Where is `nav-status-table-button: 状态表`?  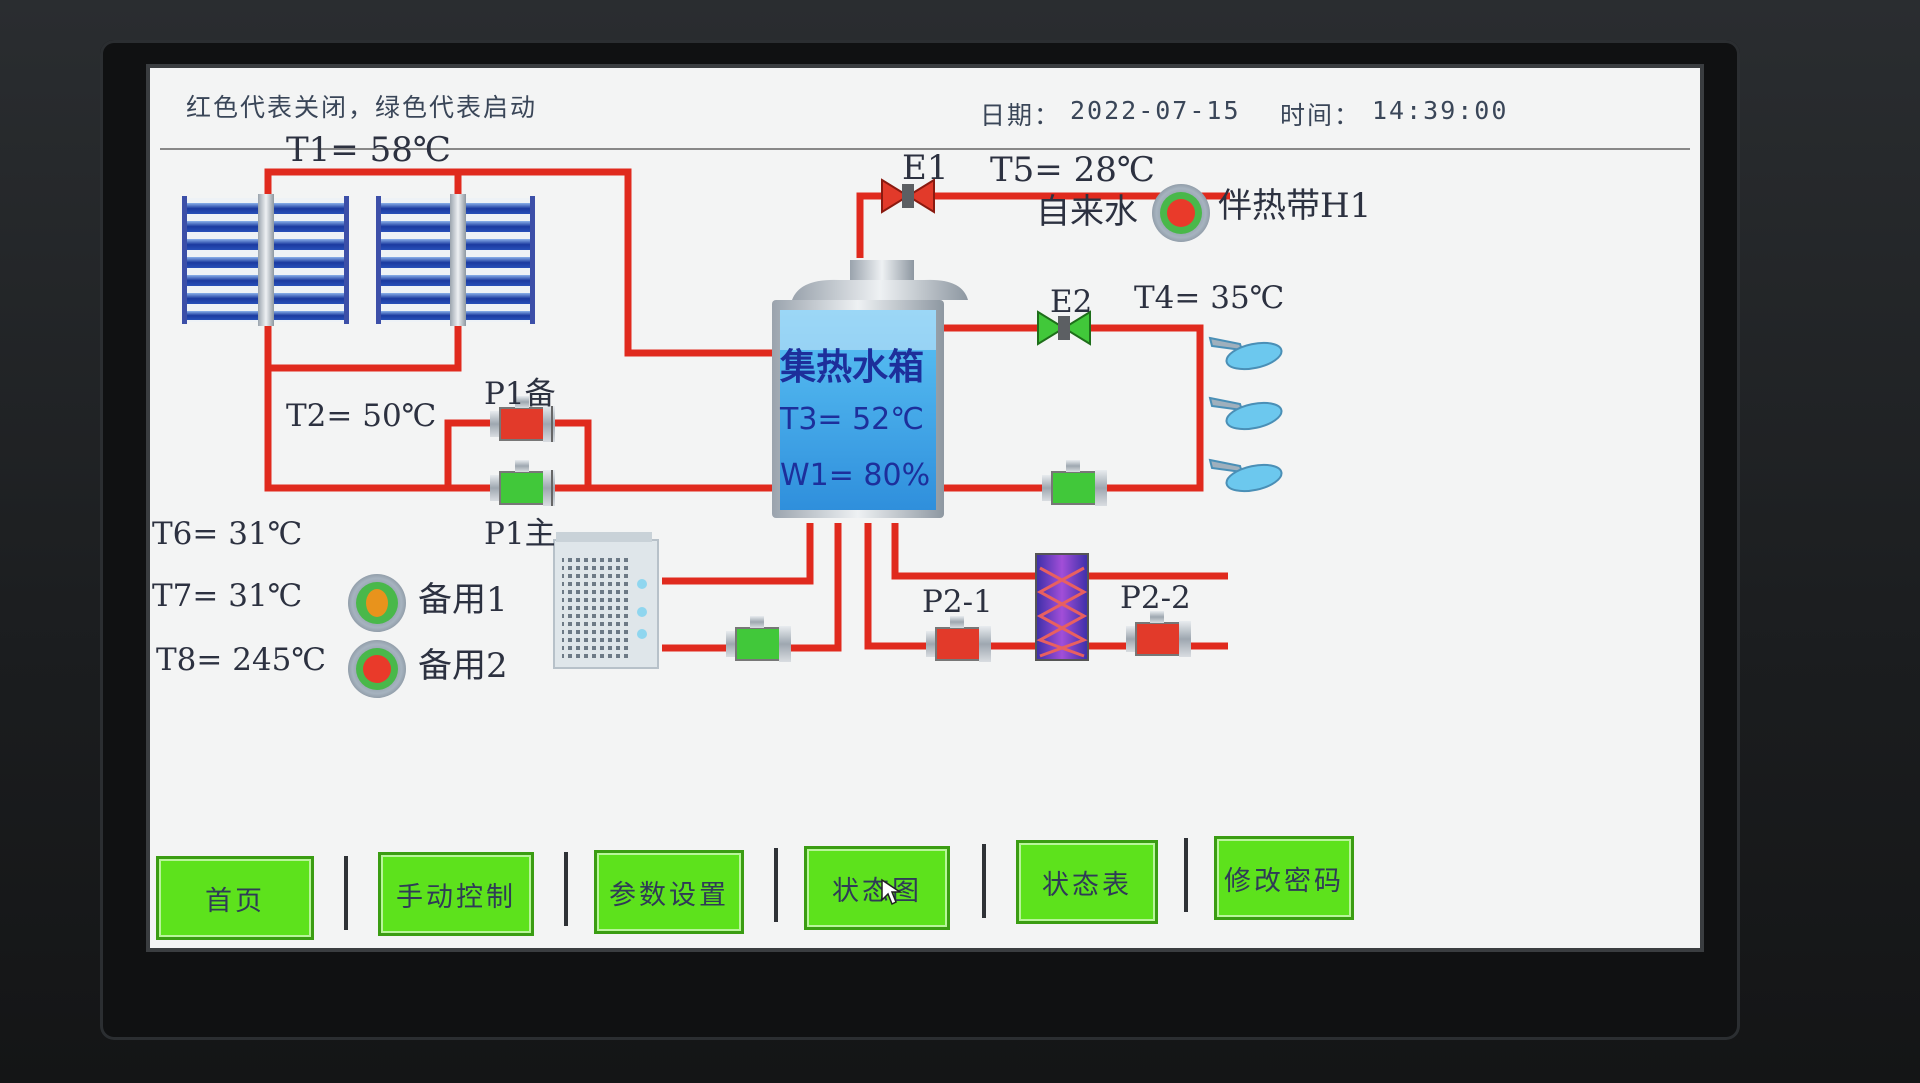 nav-status-table-button: 状态表 is located at coordinates (1087, 882).